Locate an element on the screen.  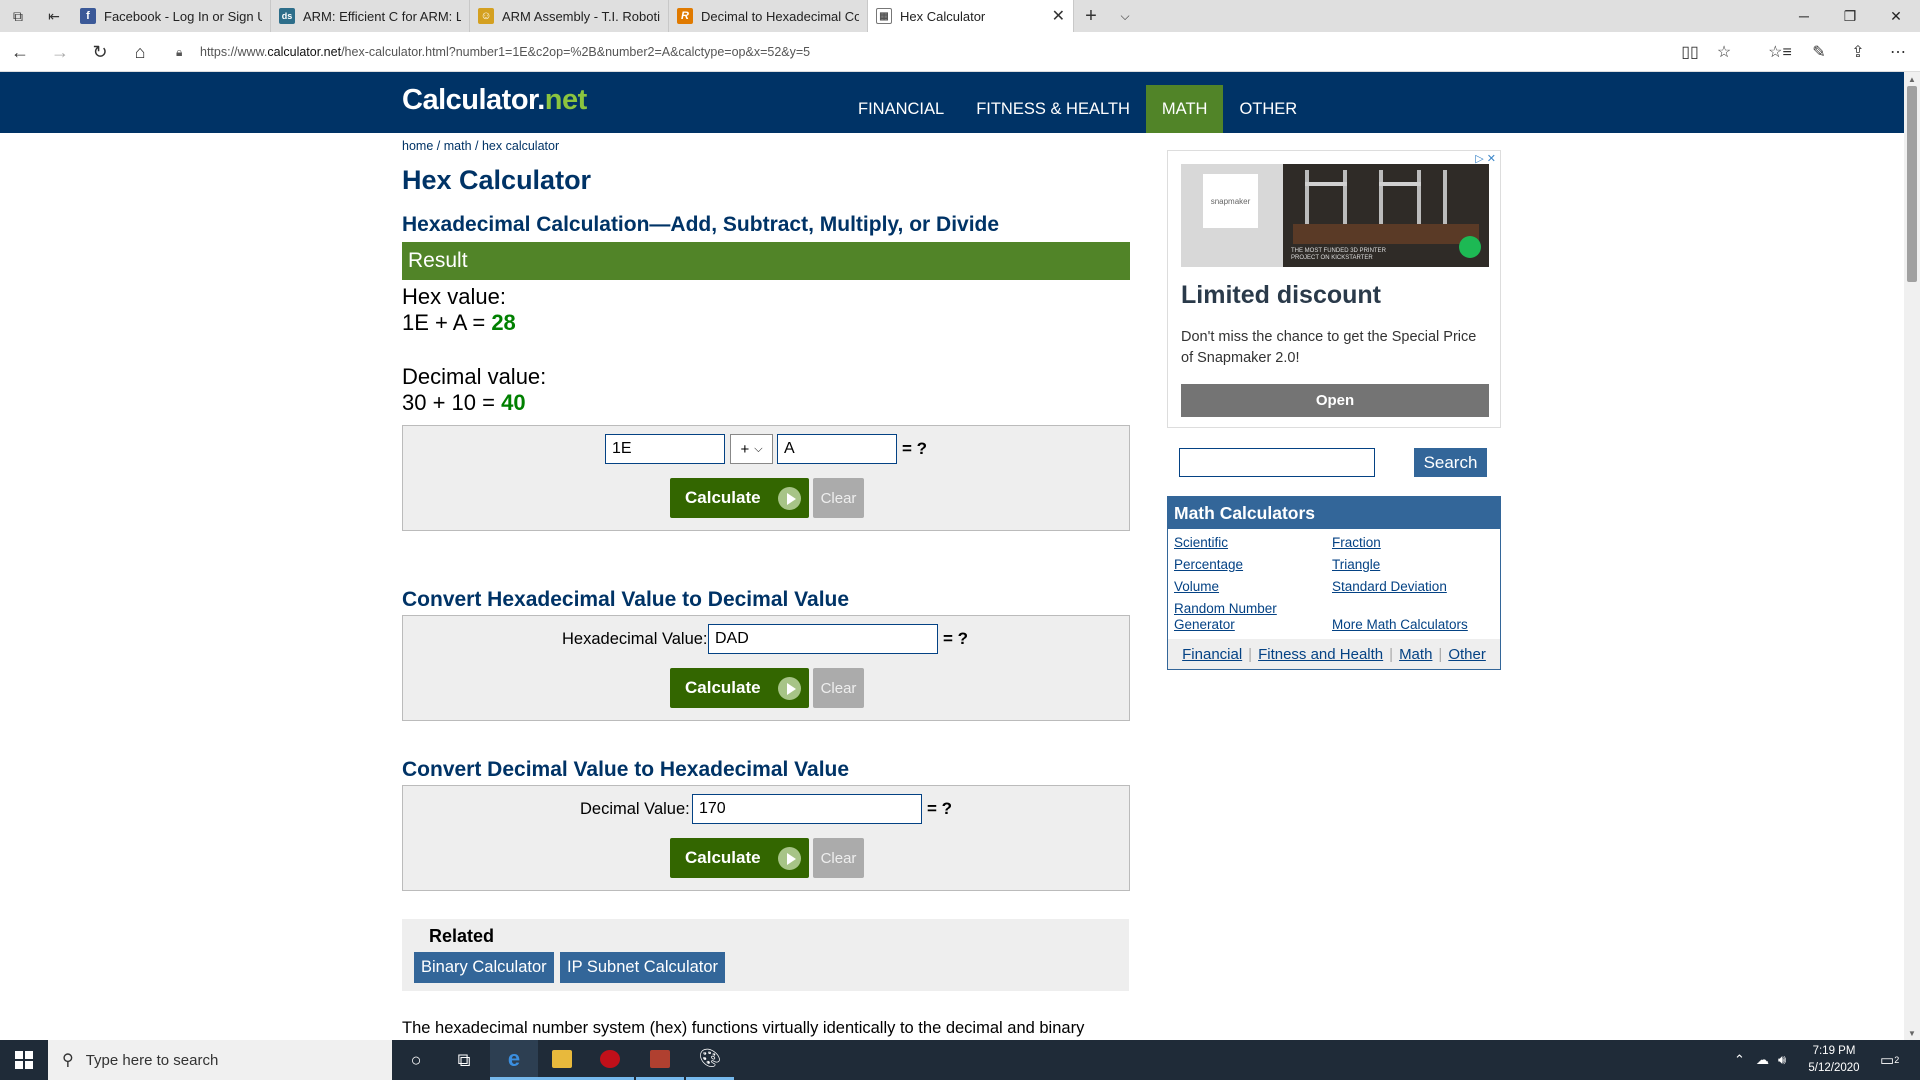
pen-icon: ✎ is located at coordinates (1819, 52).